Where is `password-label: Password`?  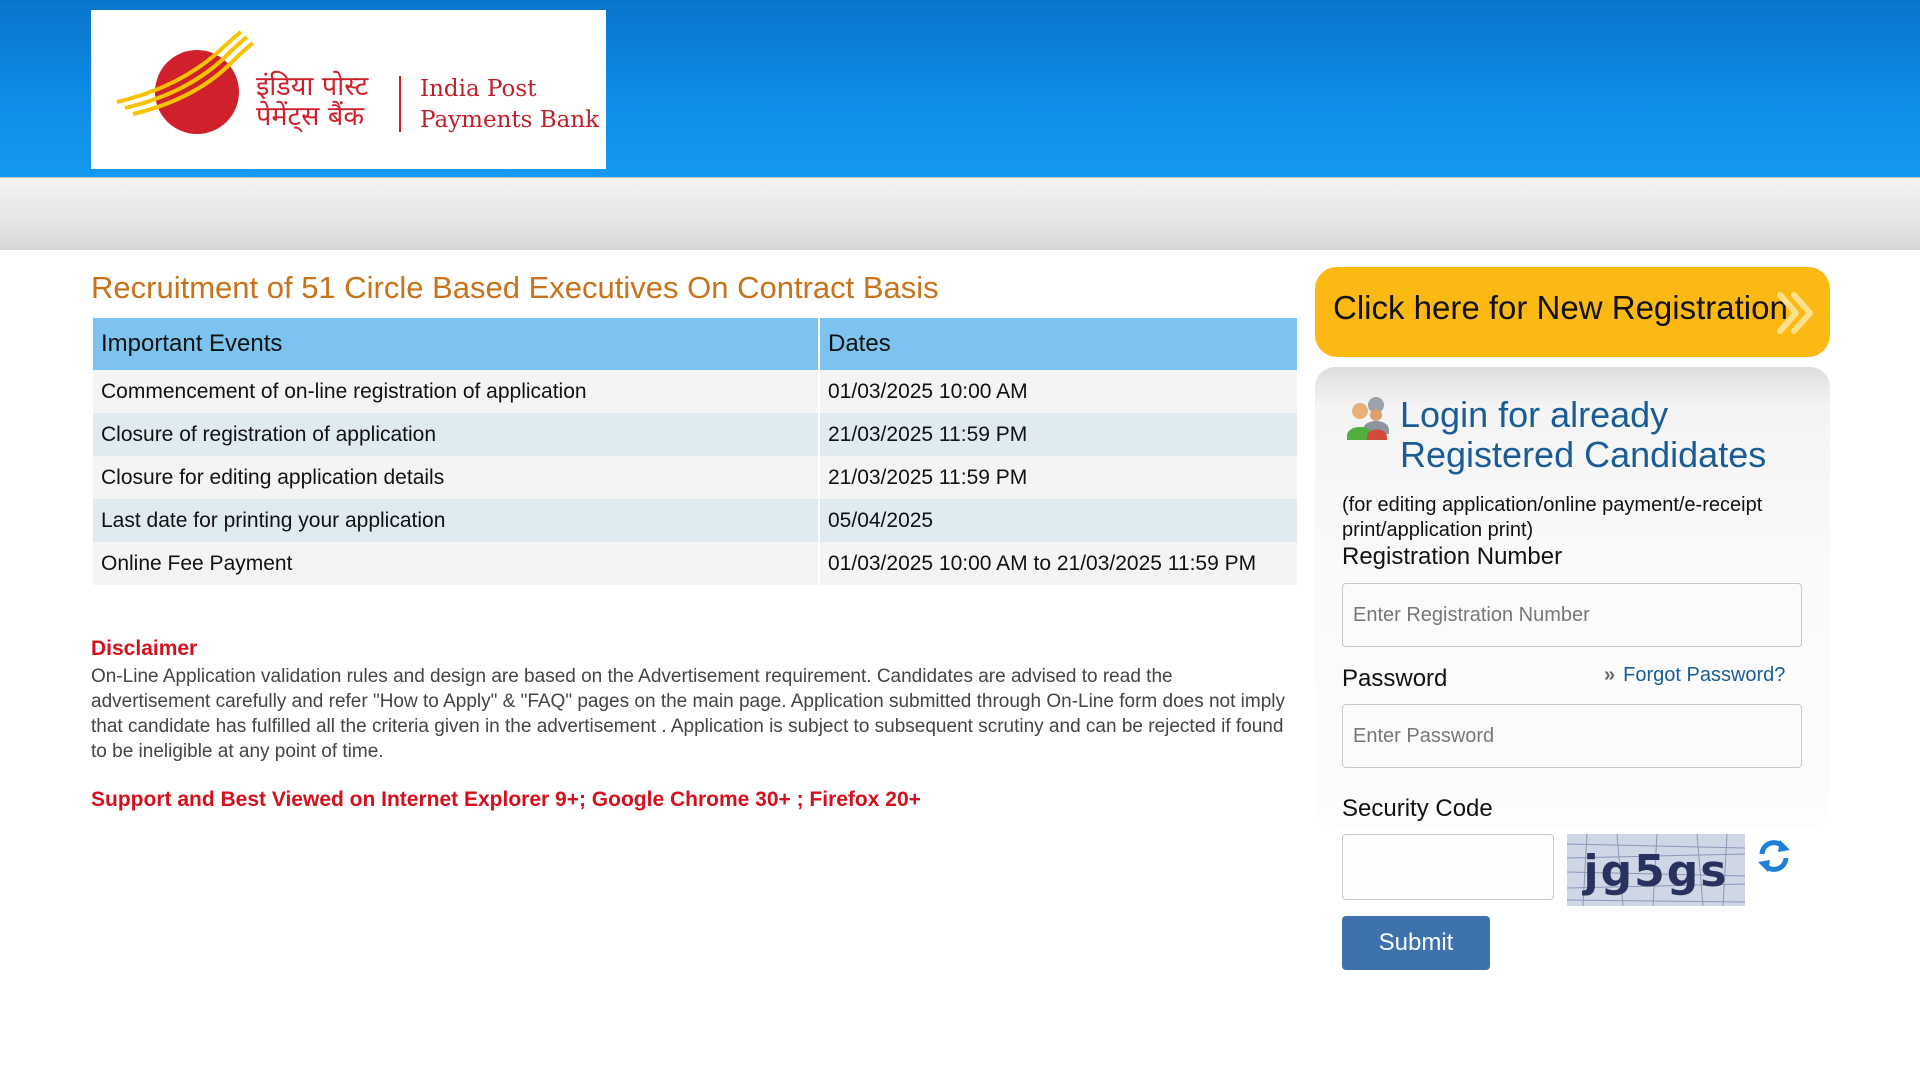 password-label: Password is located at coordinates (1395, 678).